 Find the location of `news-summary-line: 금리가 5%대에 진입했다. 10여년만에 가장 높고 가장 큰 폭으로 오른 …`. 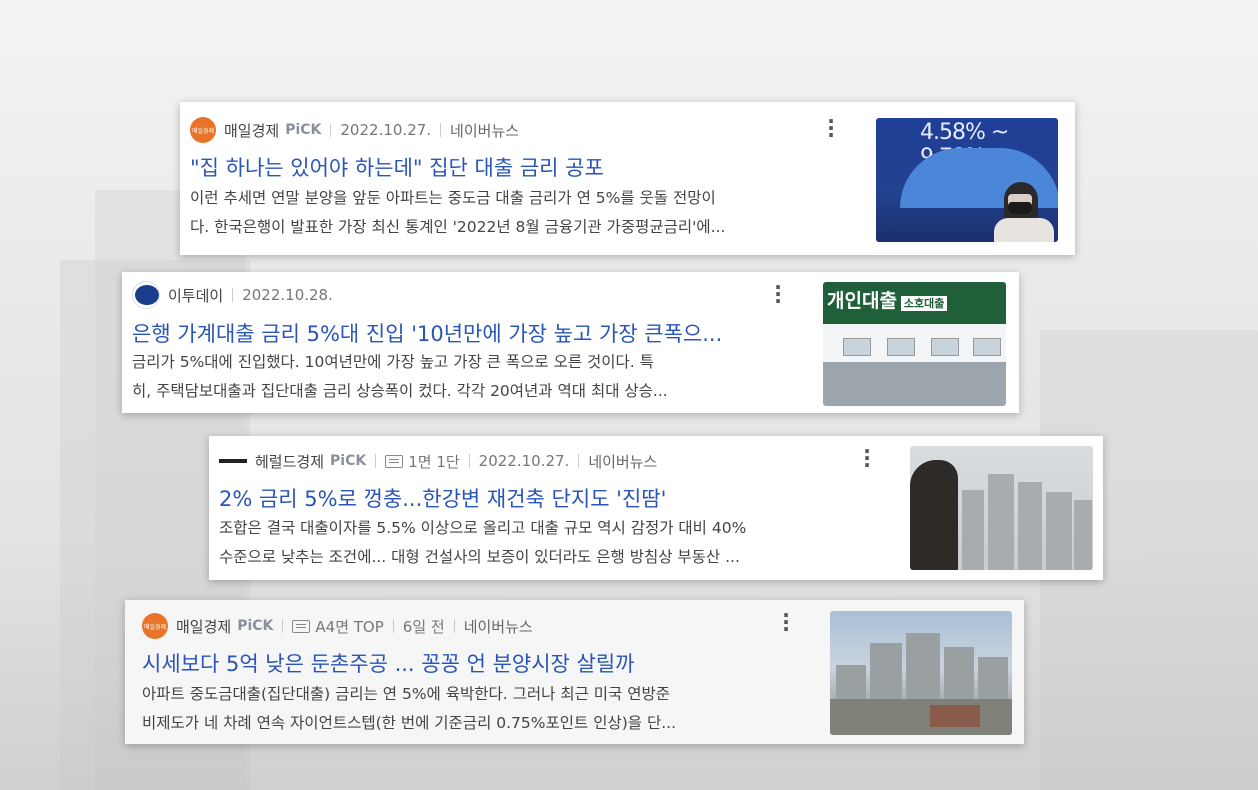

news-summary-line: 금리가 5%대에 진입했다. 10여년만에 가장 높고 가장 큰 폭으로 오른 … is located at coordinates (393, 362).